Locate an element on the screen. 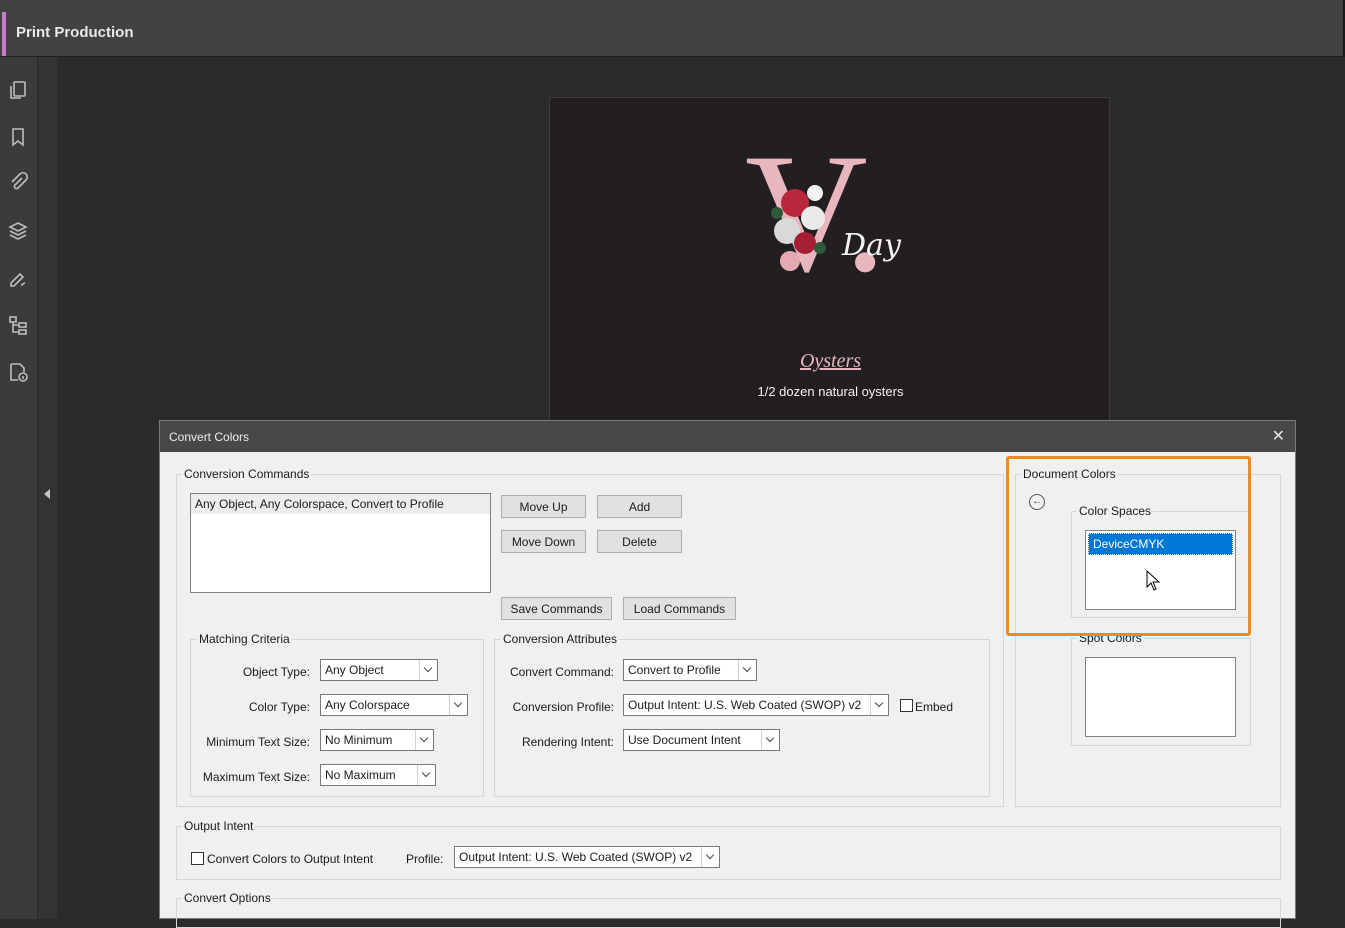 The width and height of the screenshot is (1345, 928). output-profile-label: Profile: is located at coordinates (425, 859).